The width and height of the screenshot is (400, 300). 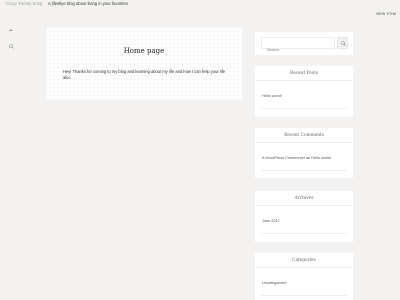 I want to click on category-link: Uncategorized, so click(x=274, y=283).